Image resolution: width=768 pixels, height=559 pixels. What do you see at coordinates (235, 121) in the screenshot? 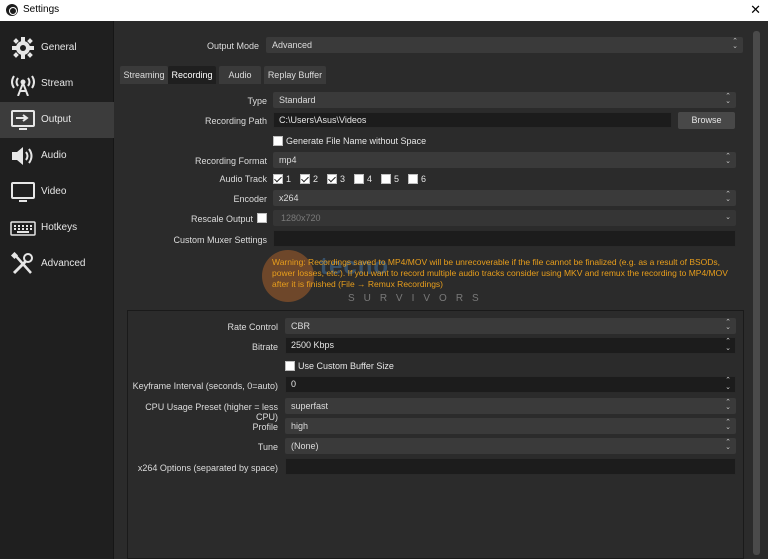
I see `recording-path-label: Recording Path` at bounding box center [235, 121].